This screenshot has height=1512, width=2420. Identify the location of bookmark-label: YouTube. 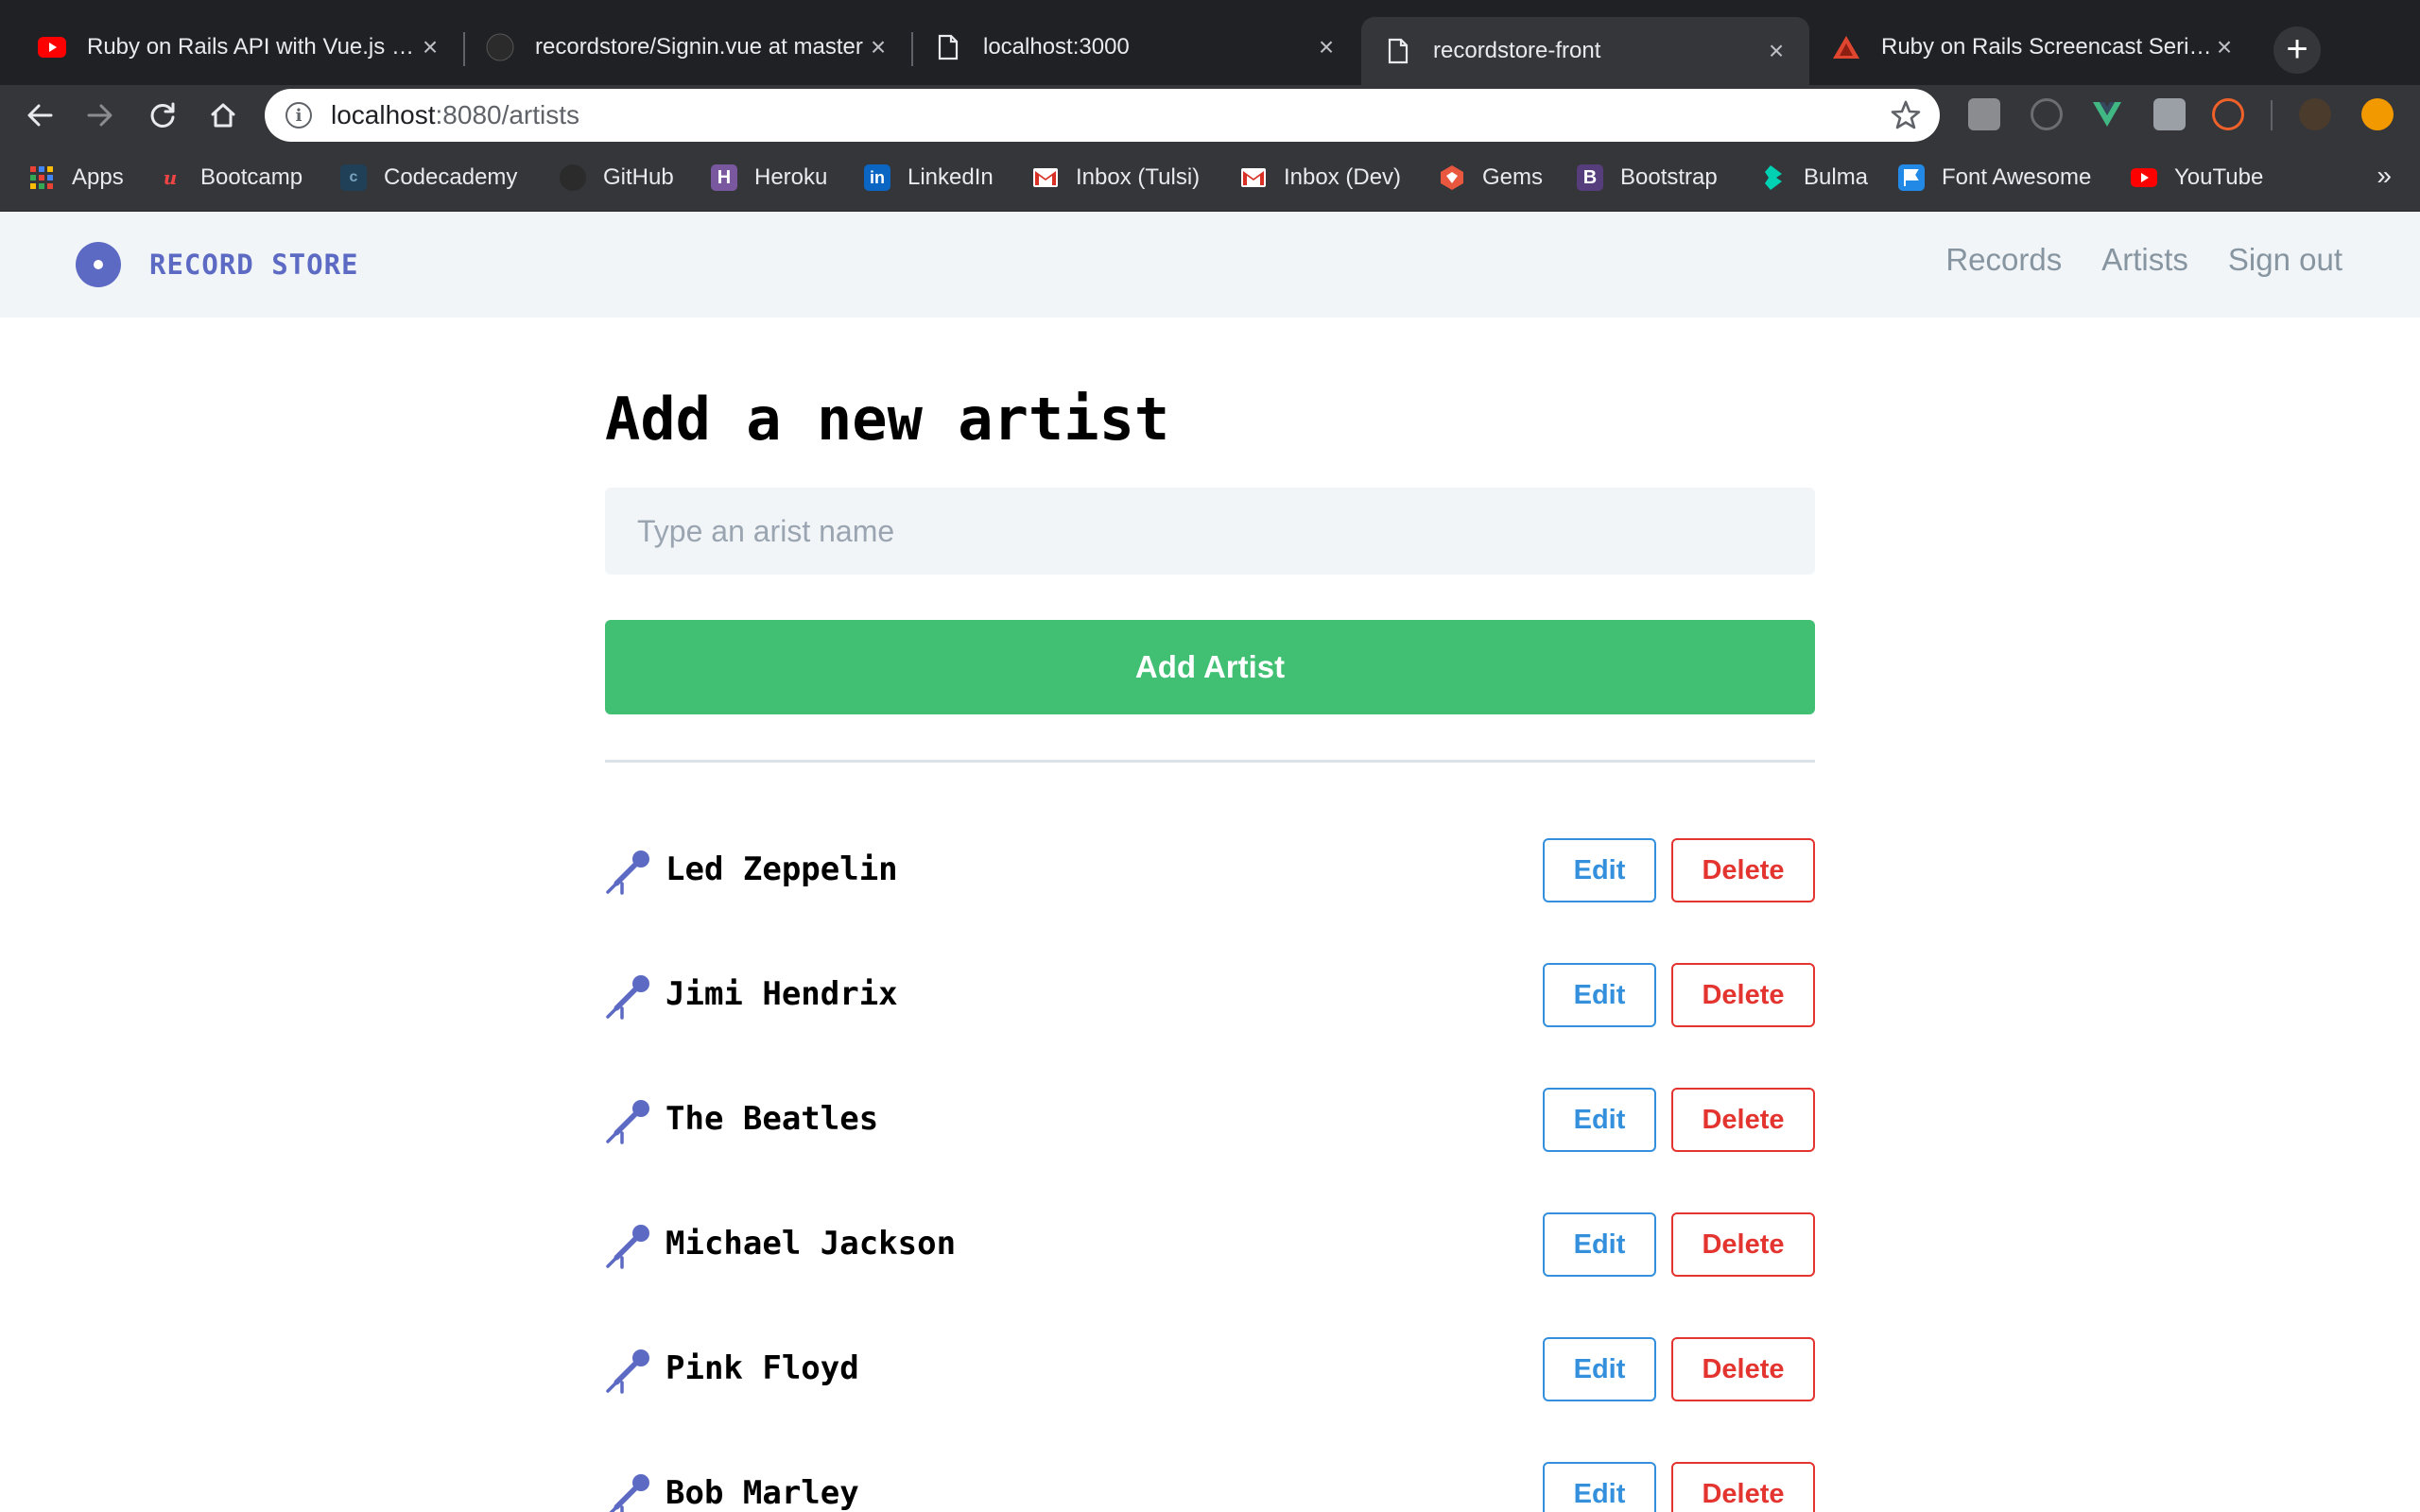
(2219, 177).